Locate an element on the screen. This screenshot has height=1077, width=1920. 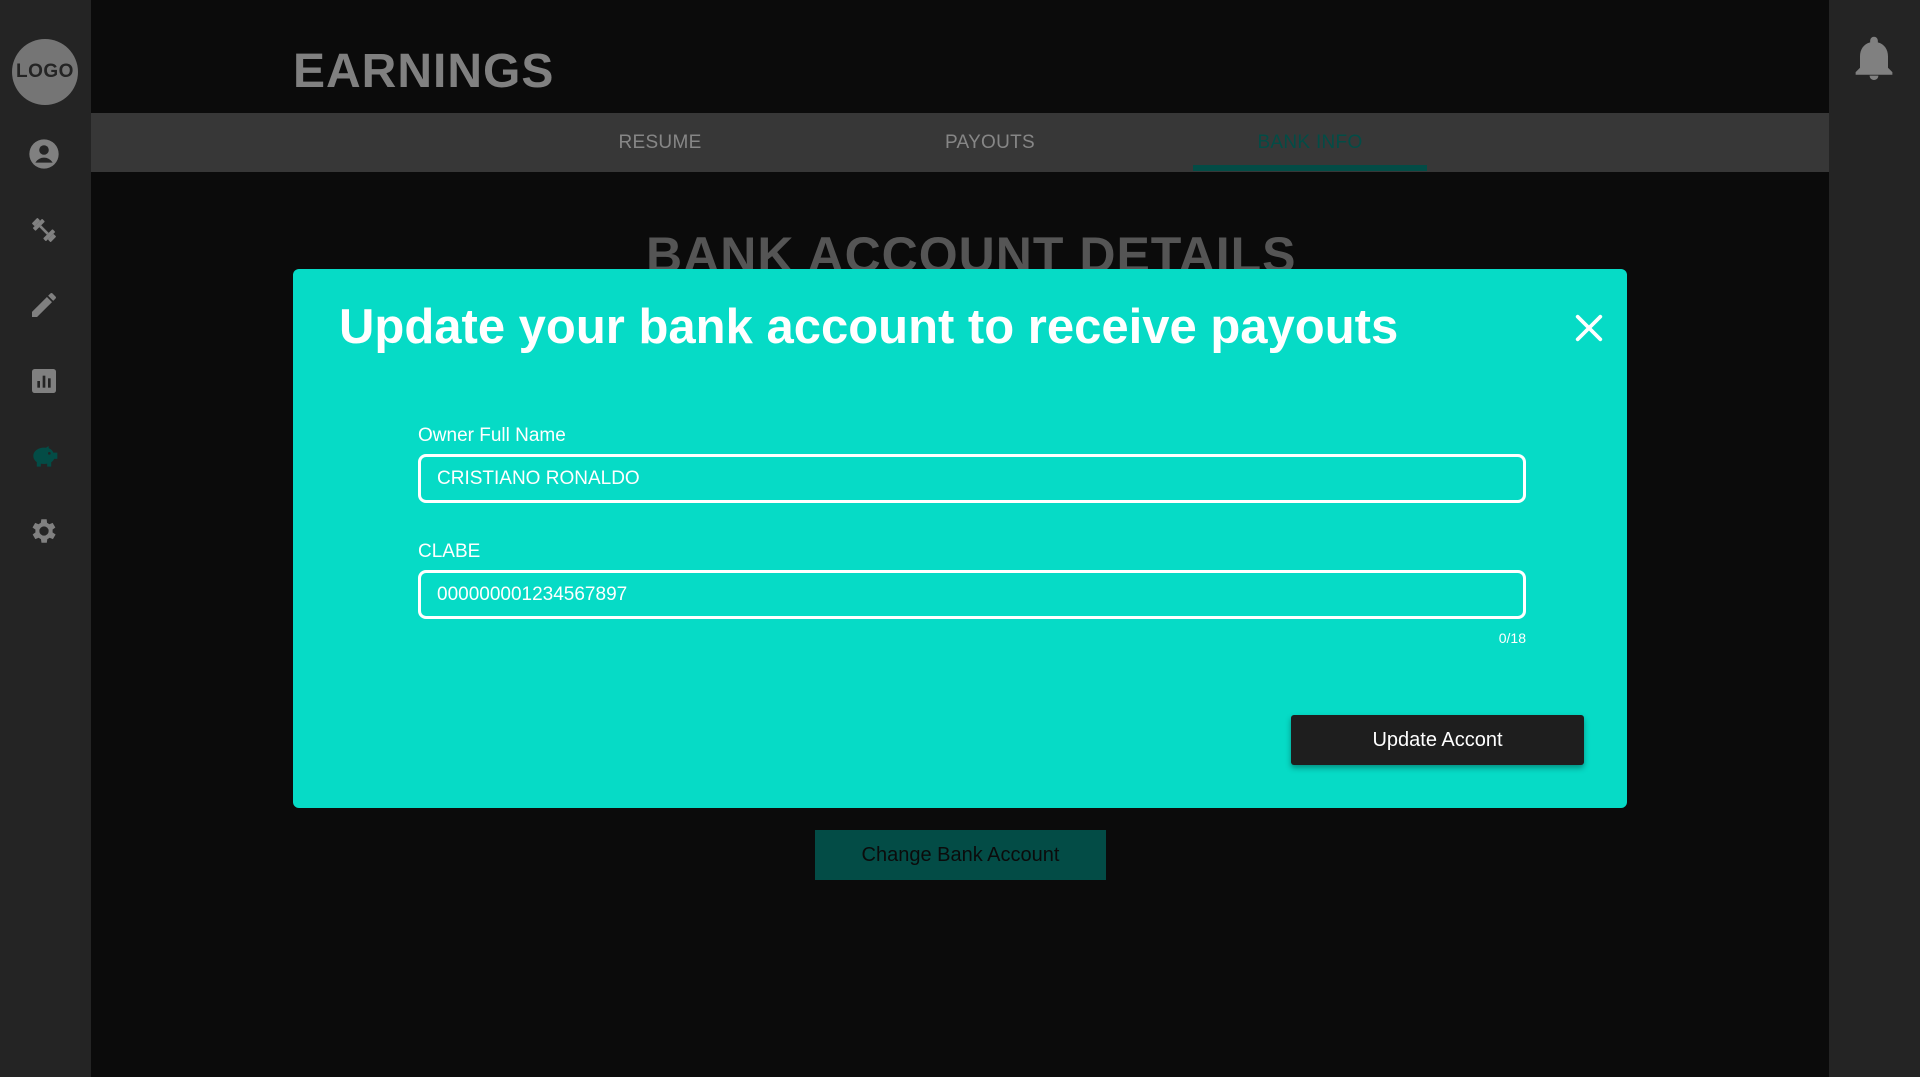
update-account-button: Update Accont is located at coordinates (1437, 740).